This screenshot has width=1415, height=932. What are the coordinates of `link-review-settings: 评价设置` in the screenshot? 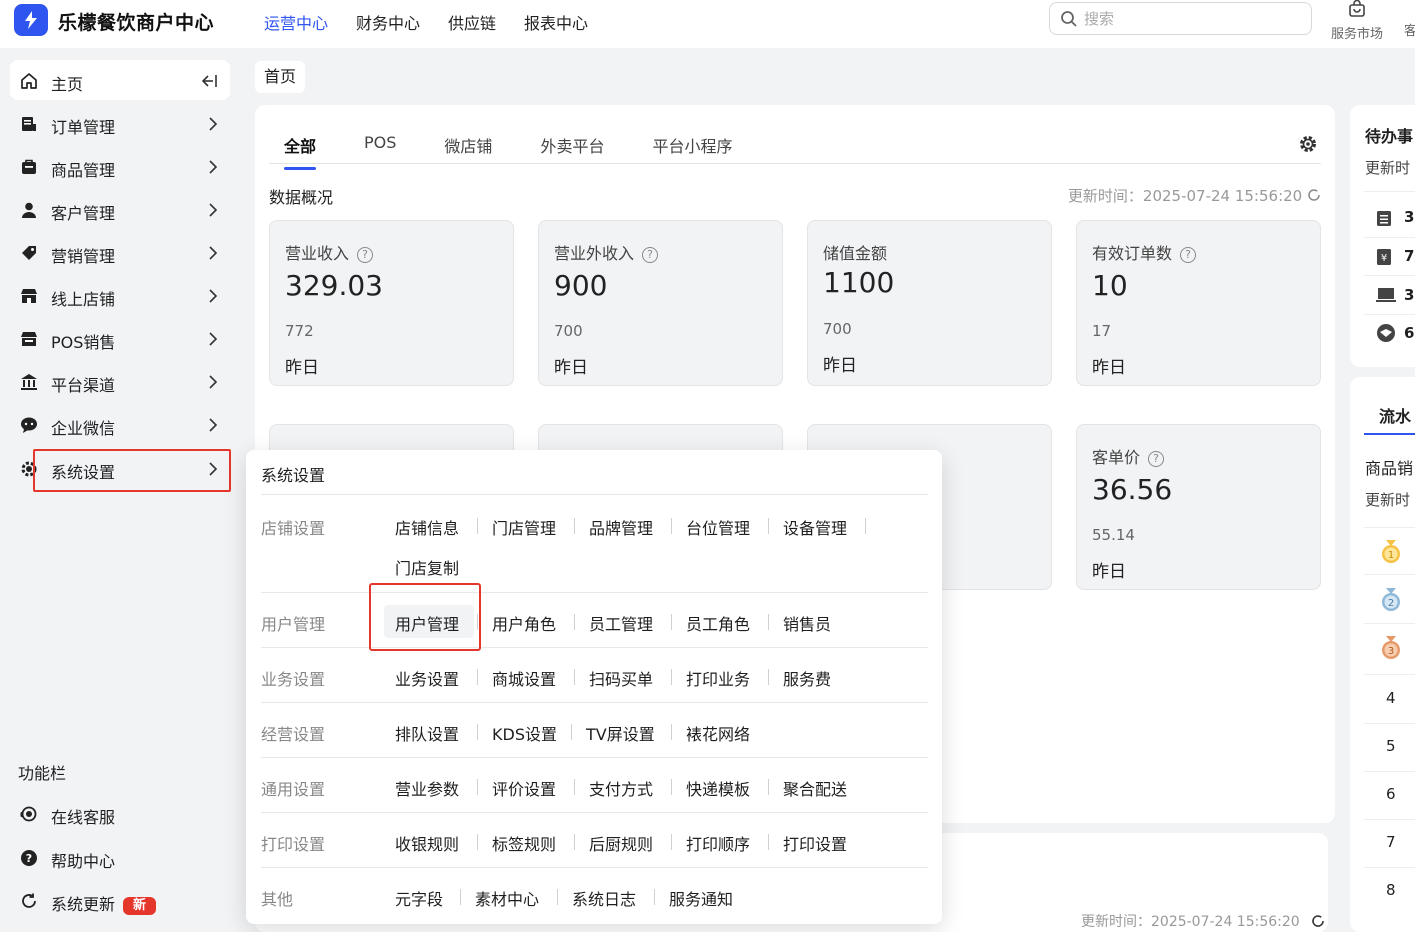 It's located at (524, 788).